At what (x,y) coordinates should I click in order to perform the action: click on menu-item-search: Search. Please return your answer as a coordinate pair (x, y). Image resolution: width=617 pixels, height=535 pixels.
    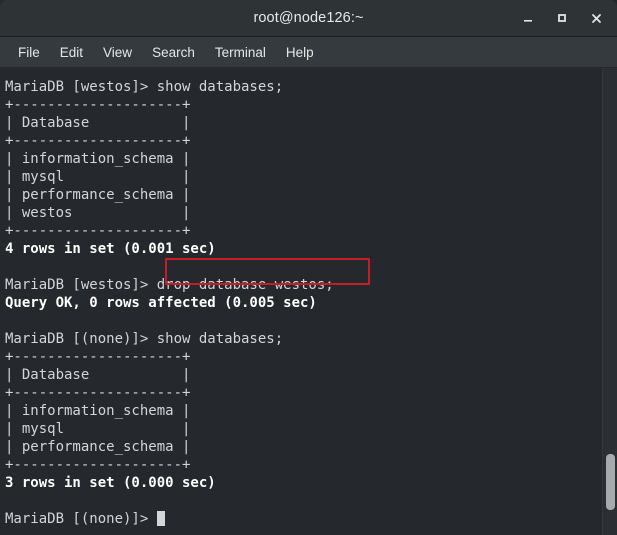
    Looking at the image, I should click on (173, 52).